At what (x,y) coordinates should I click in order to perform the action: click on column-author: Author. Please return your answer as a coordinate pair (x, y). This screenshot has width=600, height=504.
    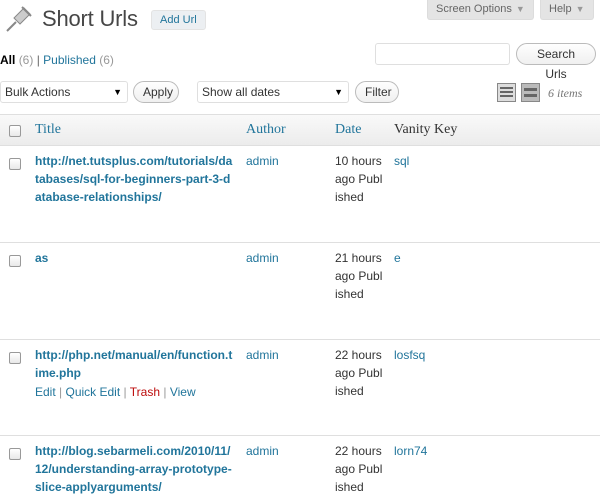
    Looking at the image, I should click on (266, 130).